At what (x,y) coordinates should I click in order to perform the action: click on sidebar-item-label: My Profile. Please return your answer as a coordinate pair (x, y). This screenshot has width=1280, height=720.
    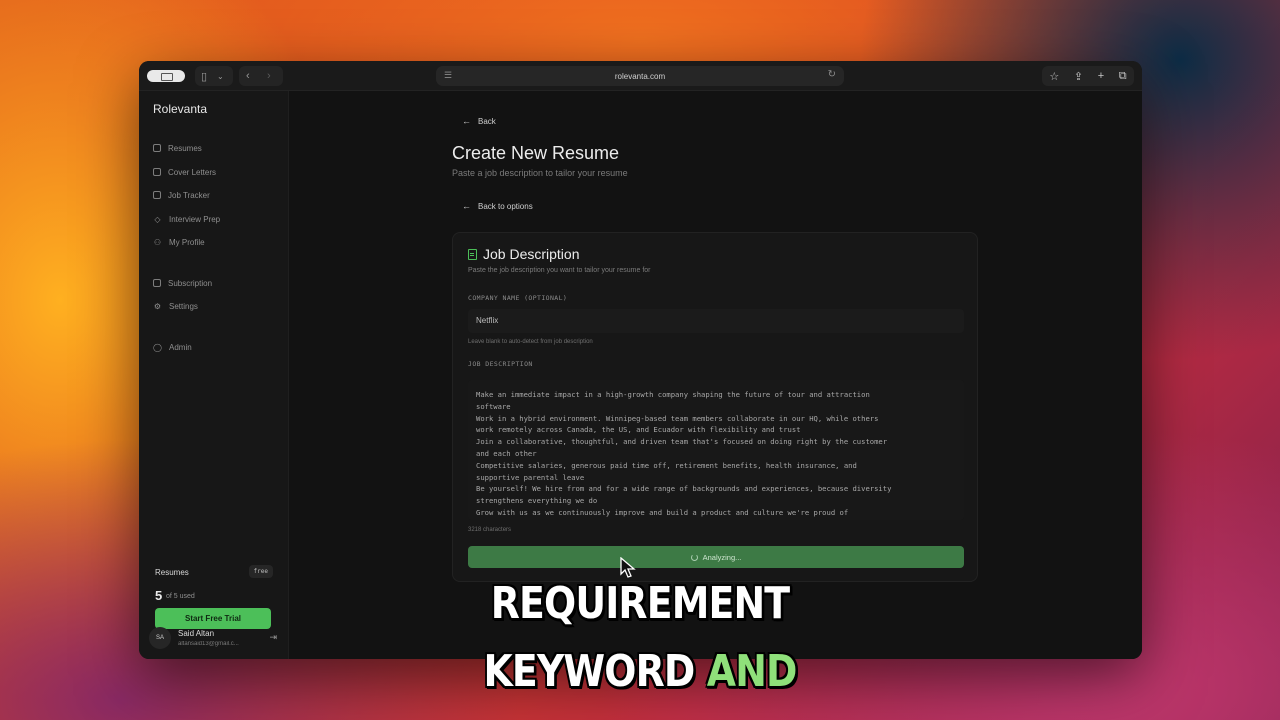
    Looking at the image, I should click on (187, 242).